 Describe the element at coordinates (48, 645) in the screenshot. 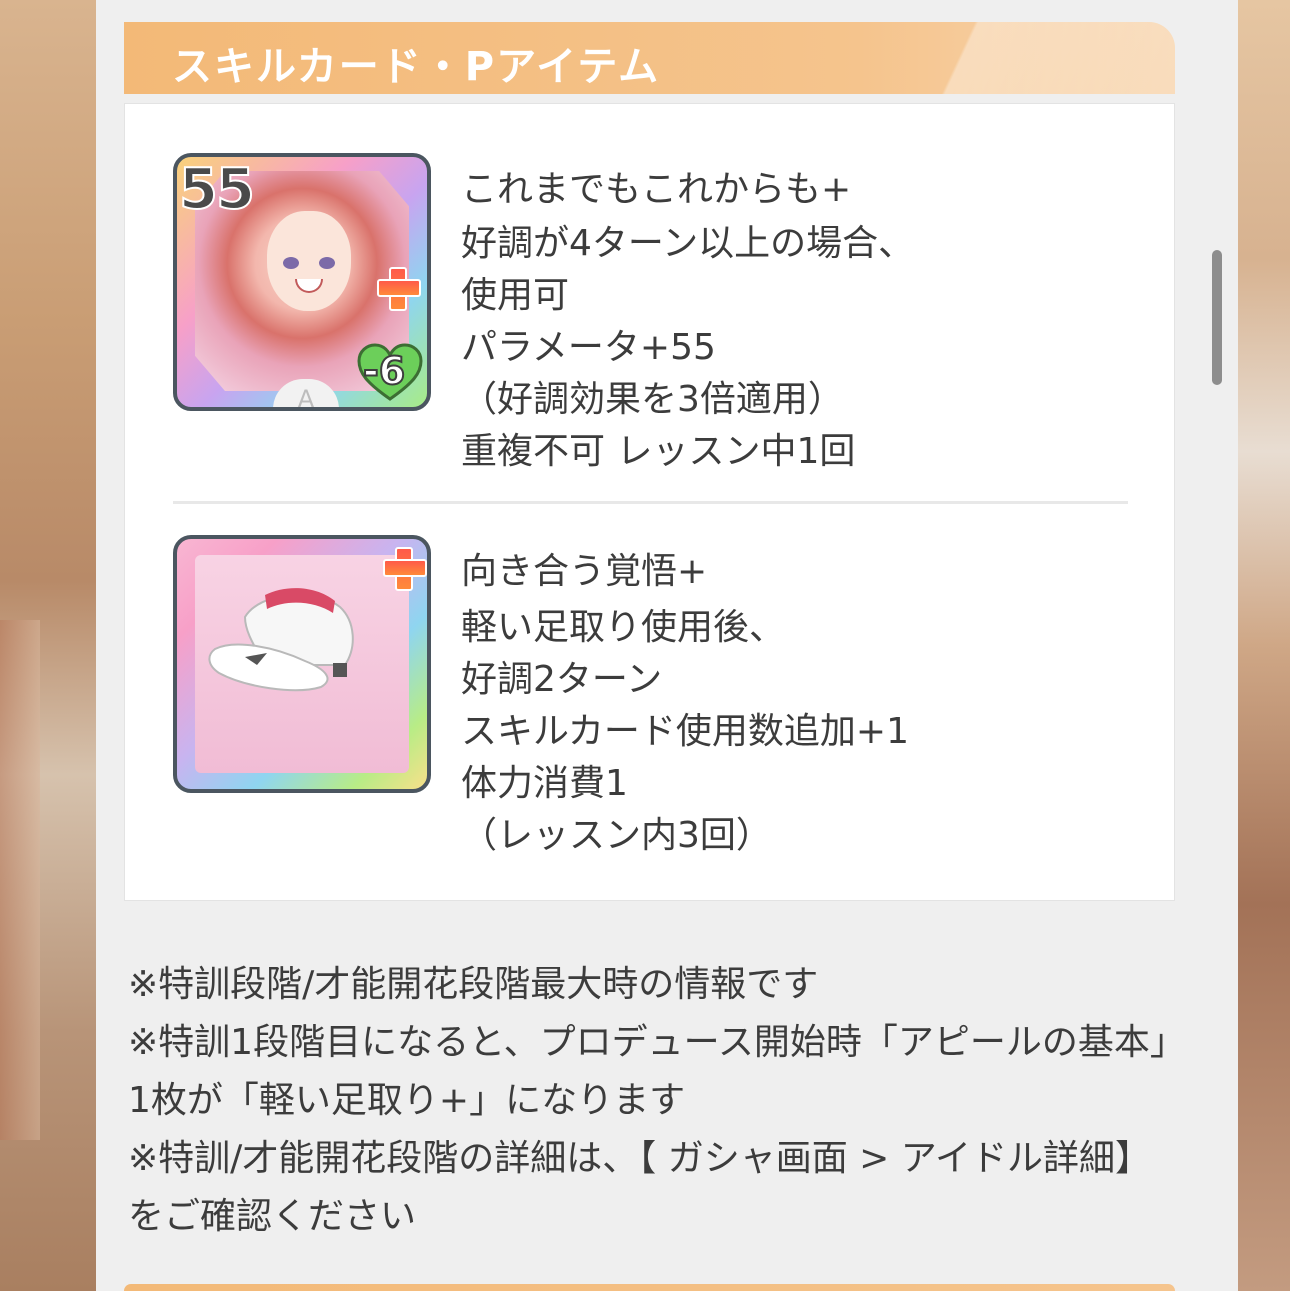

I see `background-left` at that location.